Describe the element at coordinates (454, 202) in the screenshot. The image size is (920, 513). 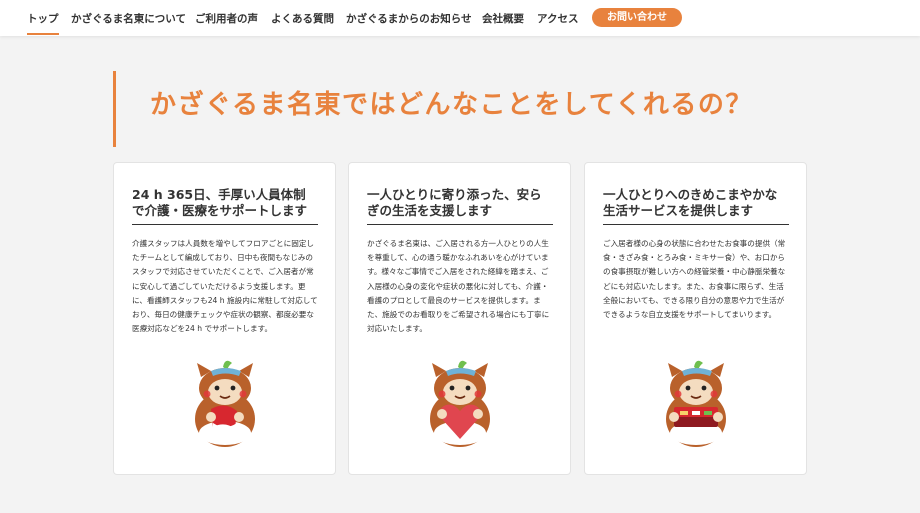
I see `card-title: 一人ひとりに寄り添った、安らぎの生活を支援します` at that location.